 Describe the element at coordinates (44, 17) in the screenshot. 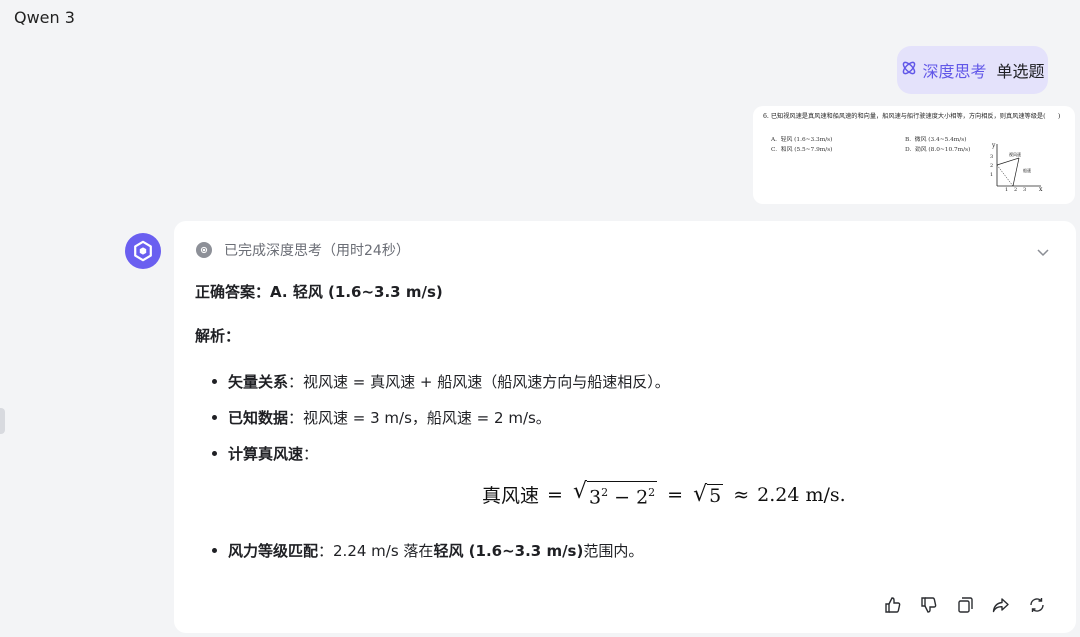

I see `app-title: Qwen 3` at that location.